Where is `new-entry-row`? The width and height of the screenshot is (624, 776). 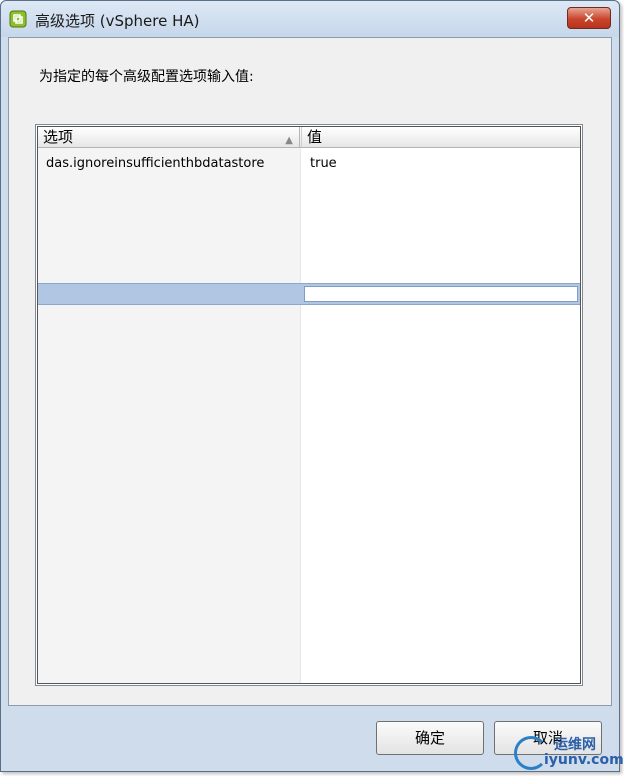
new-entry-row is located at coordinates (309, 294).